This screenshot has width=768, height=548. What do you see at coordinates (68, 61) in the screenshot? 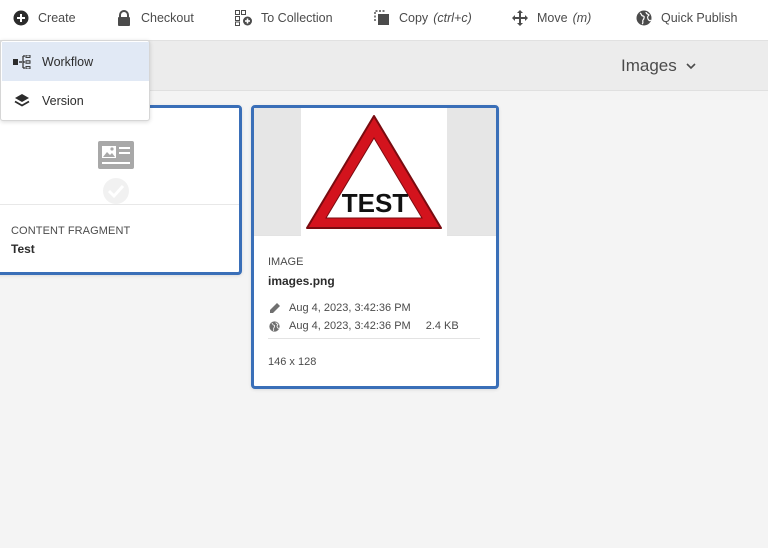
I see `menu-item-workflow-label: Workflow` at bounding box center [68, 61].